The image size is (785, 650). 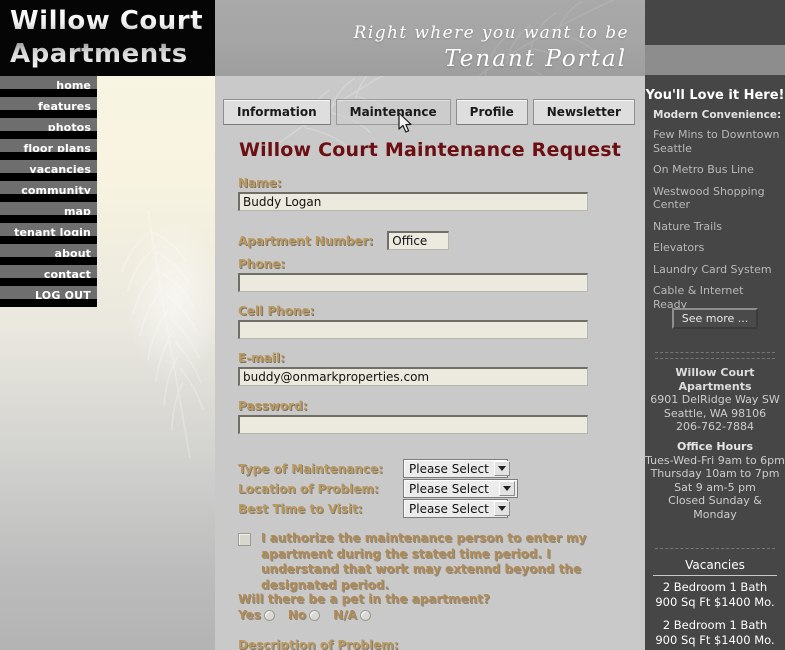 I want to click on pet-option-label: Yes, so click(x=249, y=615).